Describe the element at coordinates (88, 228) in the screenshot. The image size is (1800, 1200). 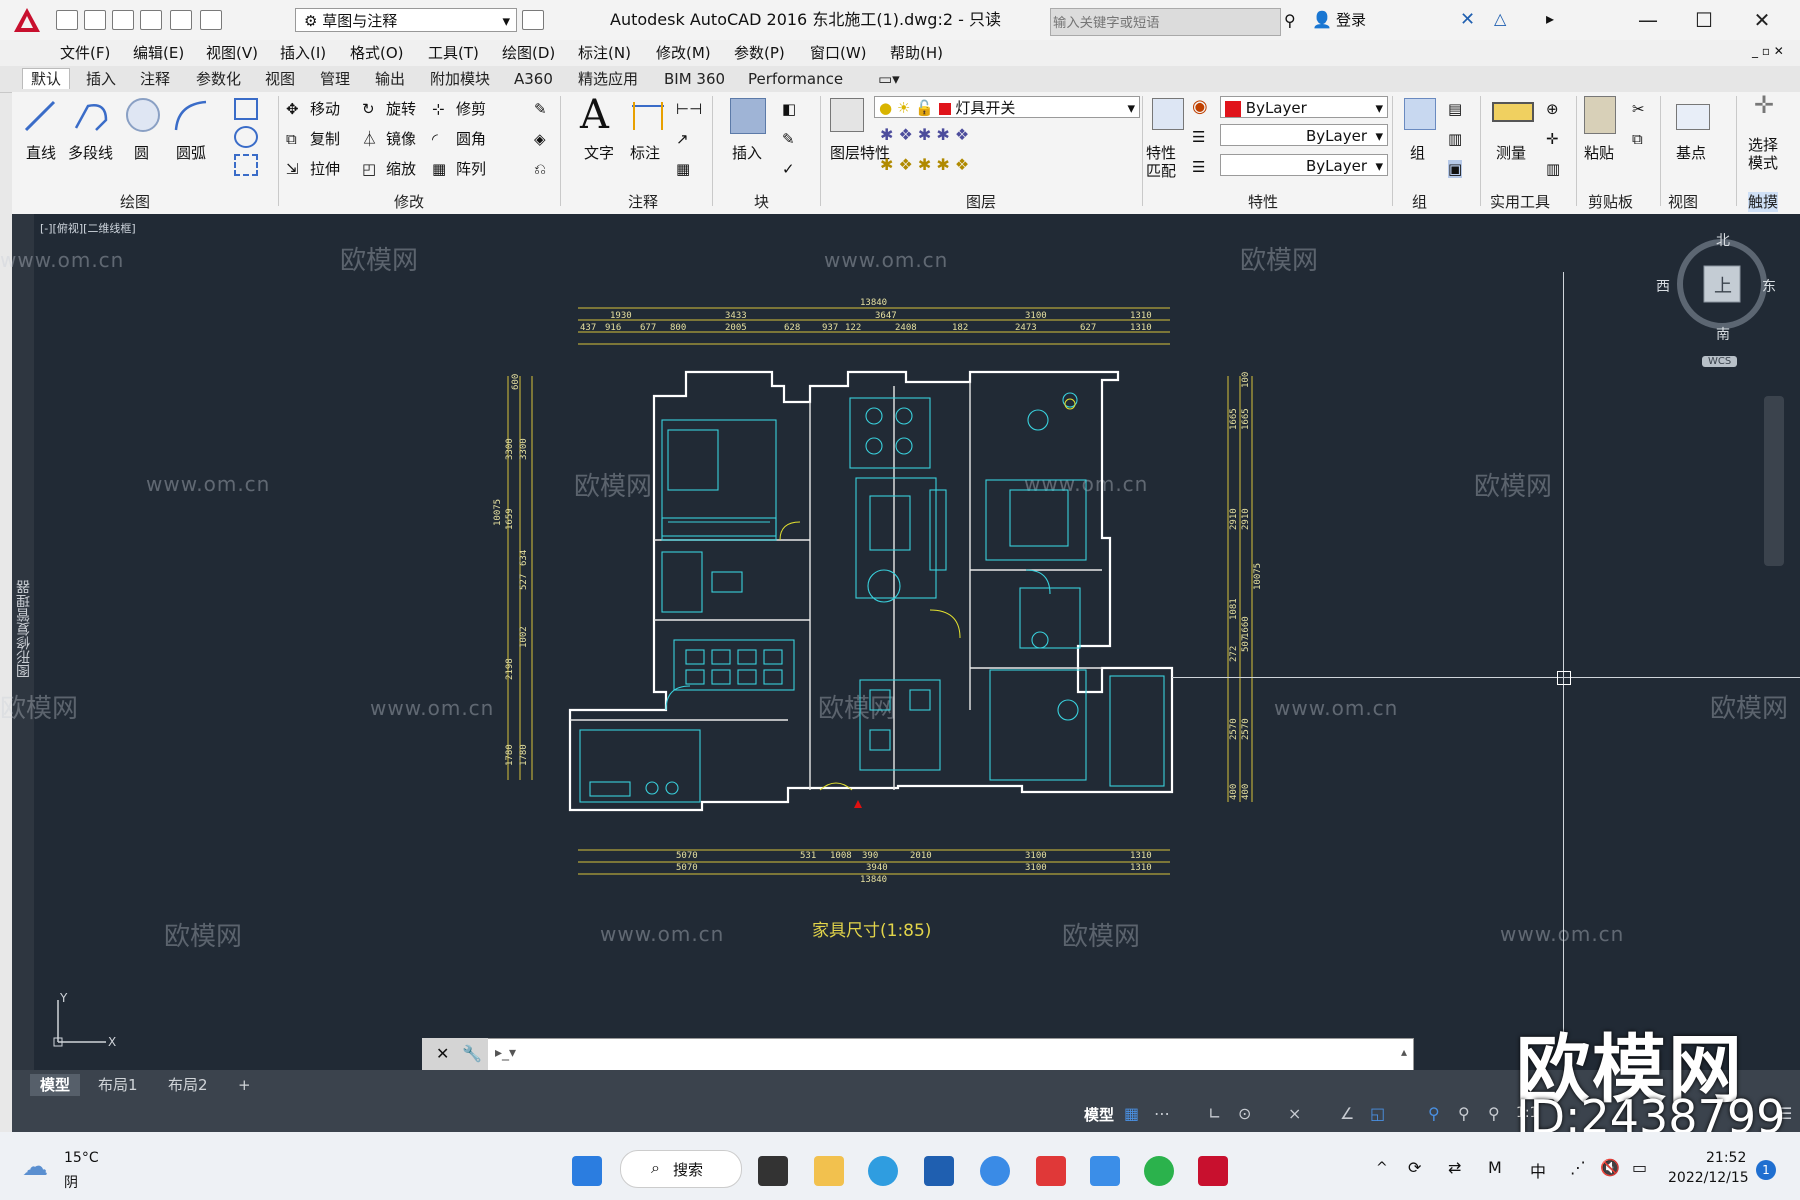
I see `viewport-controls: [-][俯视][二维线框]` at that location.